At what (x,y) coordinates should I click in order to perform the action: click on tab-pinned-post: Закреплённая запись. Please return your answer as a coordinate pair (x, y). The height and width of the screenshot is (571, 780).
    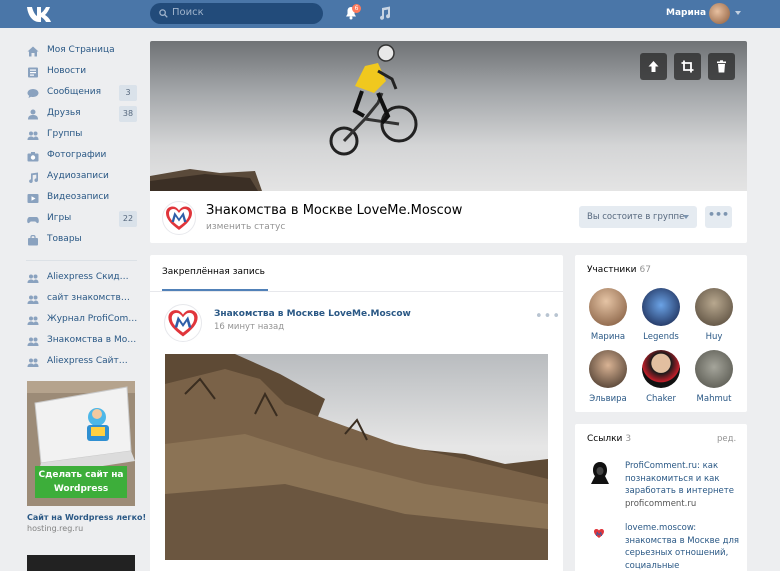
    Looking at the image, I should click on (213, 272).